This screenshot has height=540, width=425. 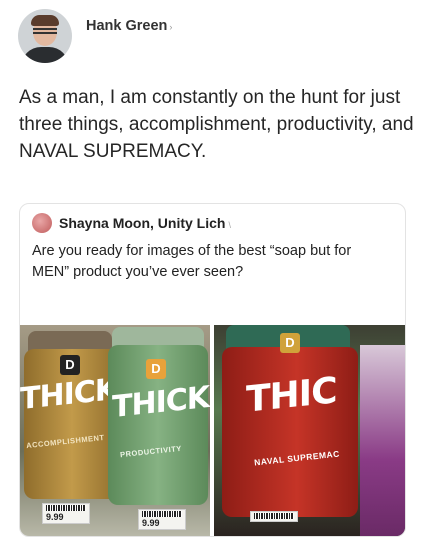 What do you see at coordinates (66, 513) in the screenshot?
I see `price-tag-1: 9.99` at bounding box center [66, 513].